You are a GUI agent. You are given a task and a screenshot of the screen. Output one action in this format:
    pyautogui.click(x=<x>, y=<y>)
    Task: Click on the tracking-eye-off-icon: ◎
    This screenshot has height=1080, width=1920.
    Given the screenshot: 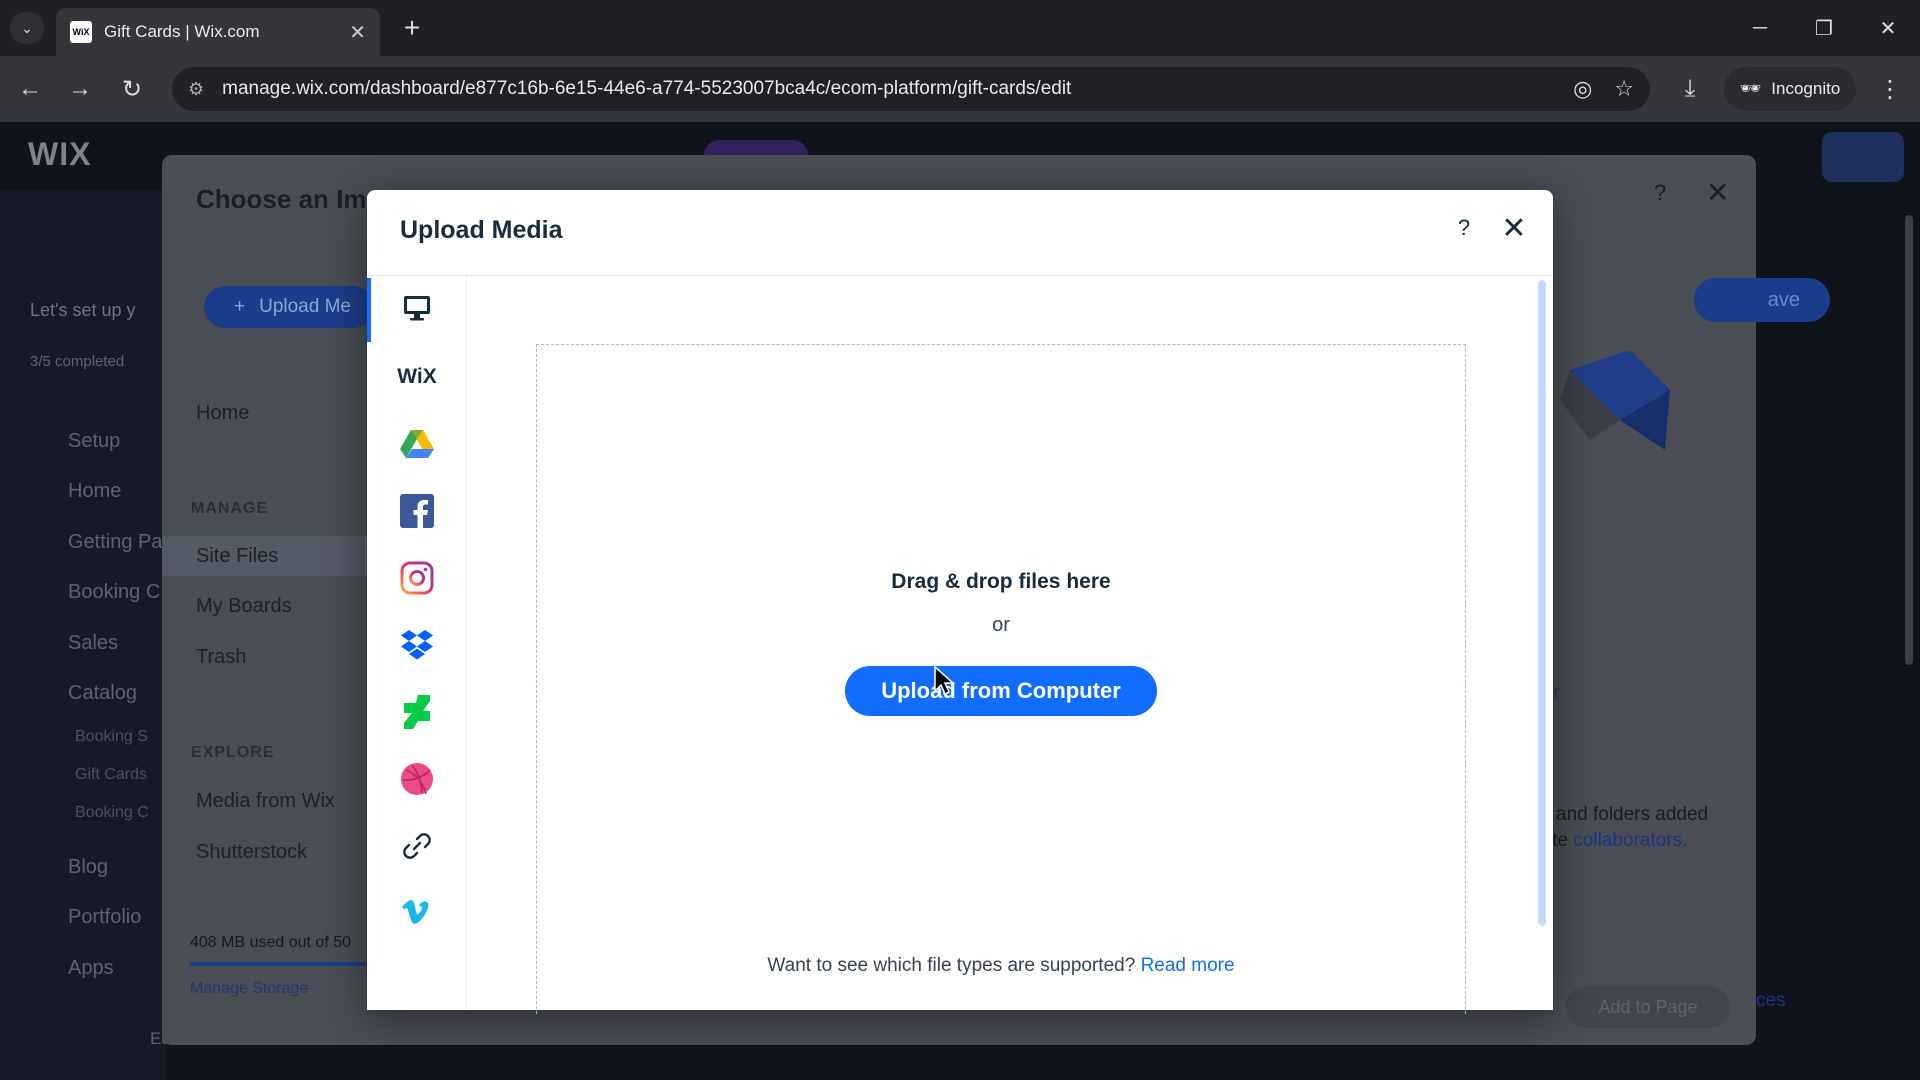 What is the action you would take?
    pyautogui.click(x=1582, y=89)
    